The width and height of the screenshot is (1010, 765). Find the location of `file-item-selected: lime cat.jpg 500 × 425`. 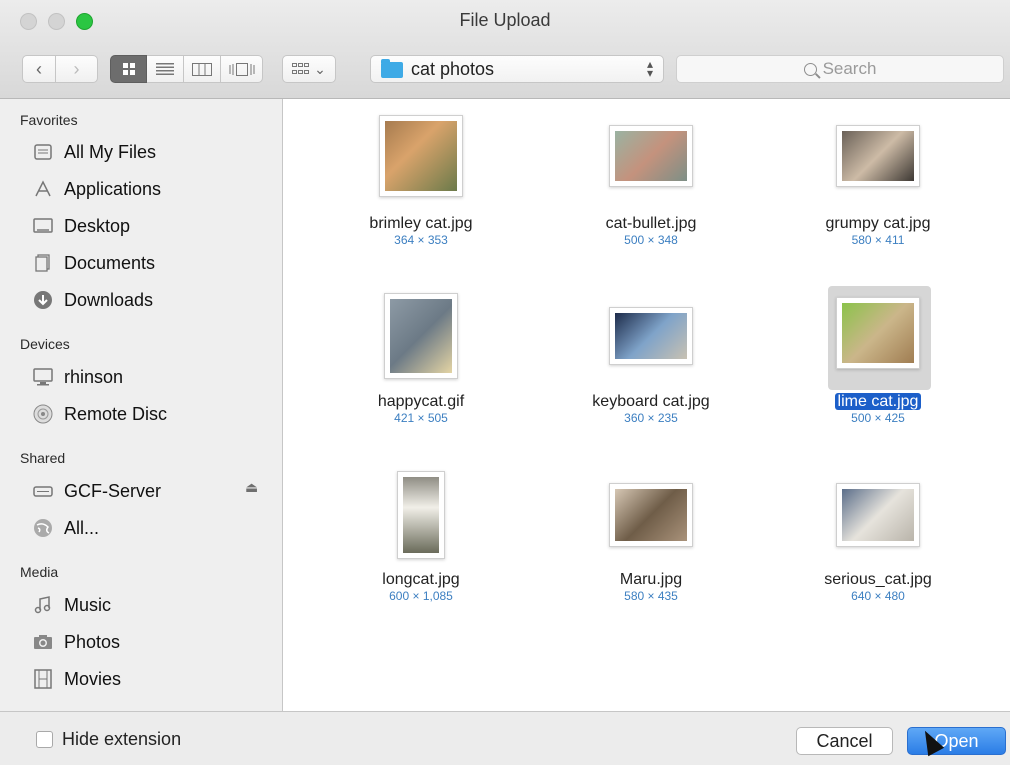

file-item-selected: lime cat.jpg 500 × 425 is located at coordinates (878, 358).